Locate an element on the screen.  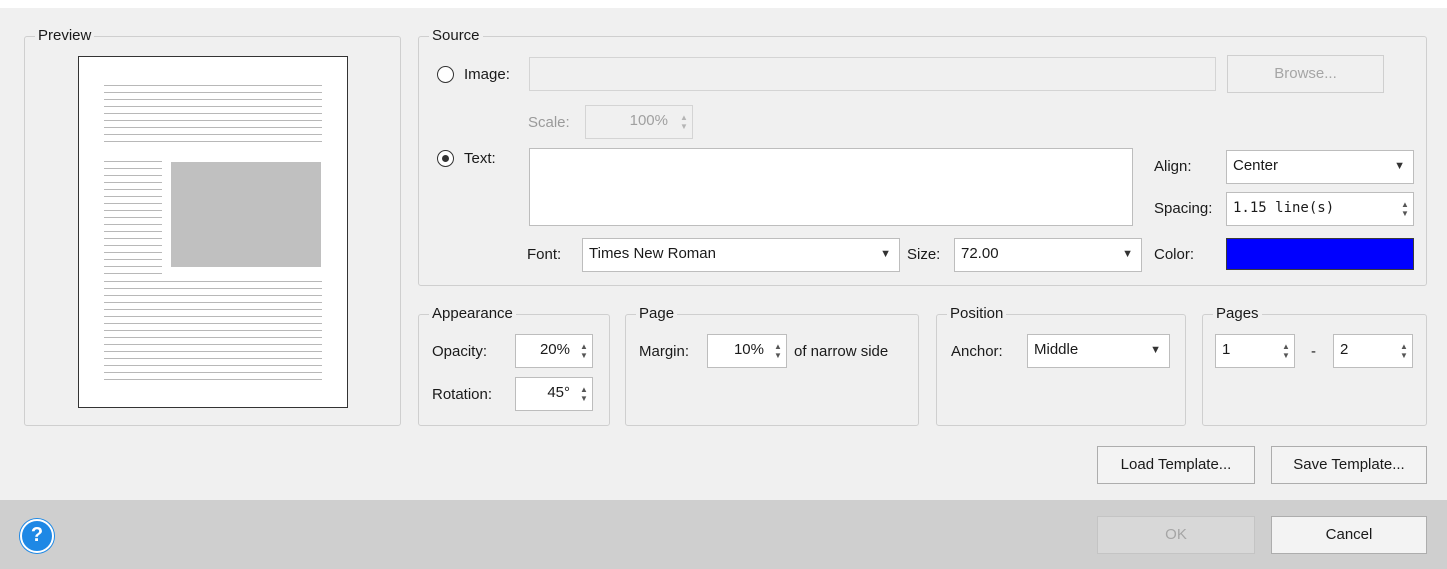
pages-from-value: 1 is located at coordinates (1226, 349).